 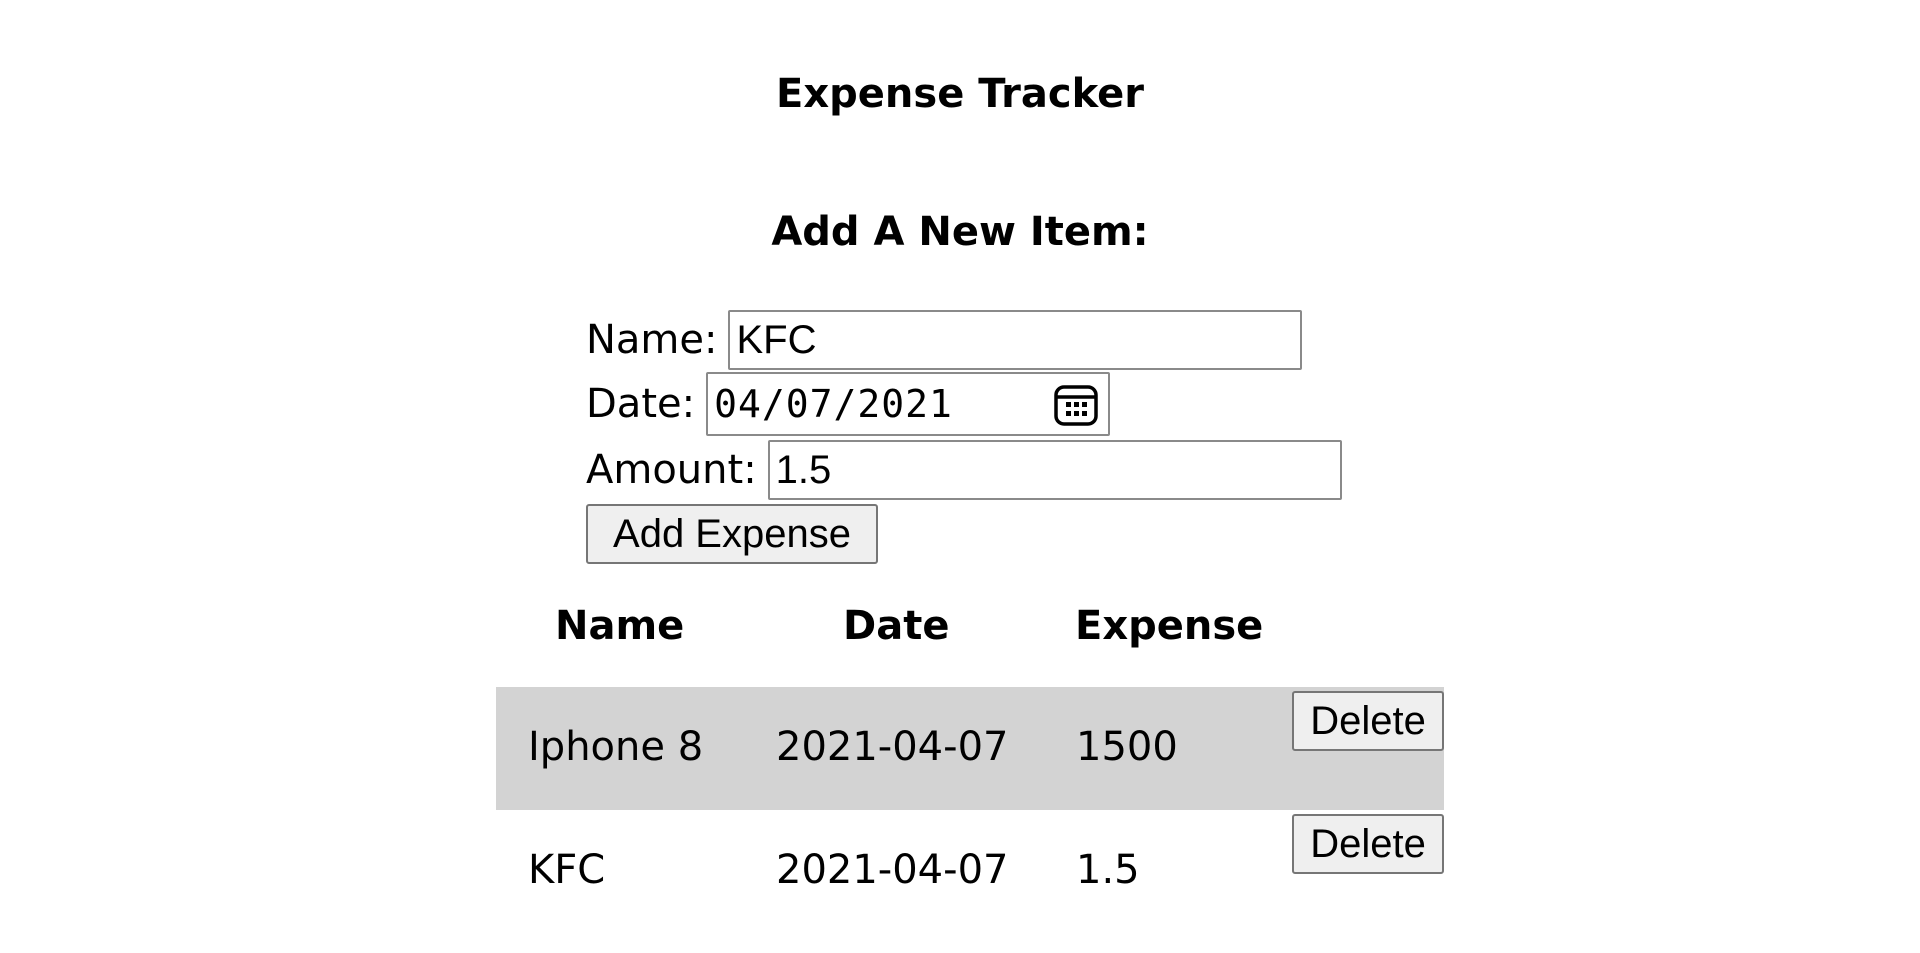 What do you see at coordinates (1054, 470) in the screenshot?
I see `amount-input` at bounding box center [1054, 470].